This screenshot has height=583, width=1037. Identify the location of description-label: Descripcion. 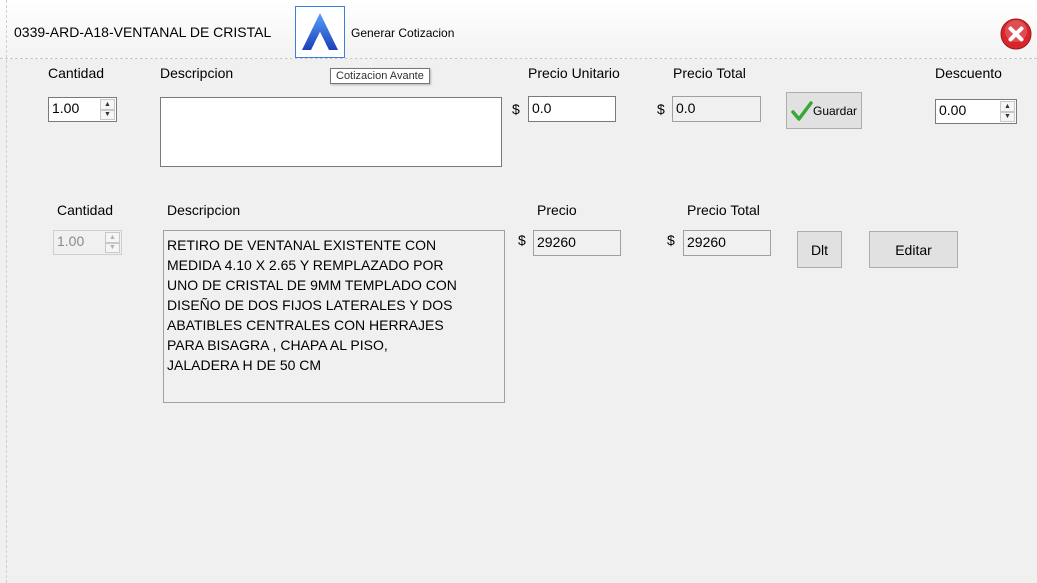
(197, 73).